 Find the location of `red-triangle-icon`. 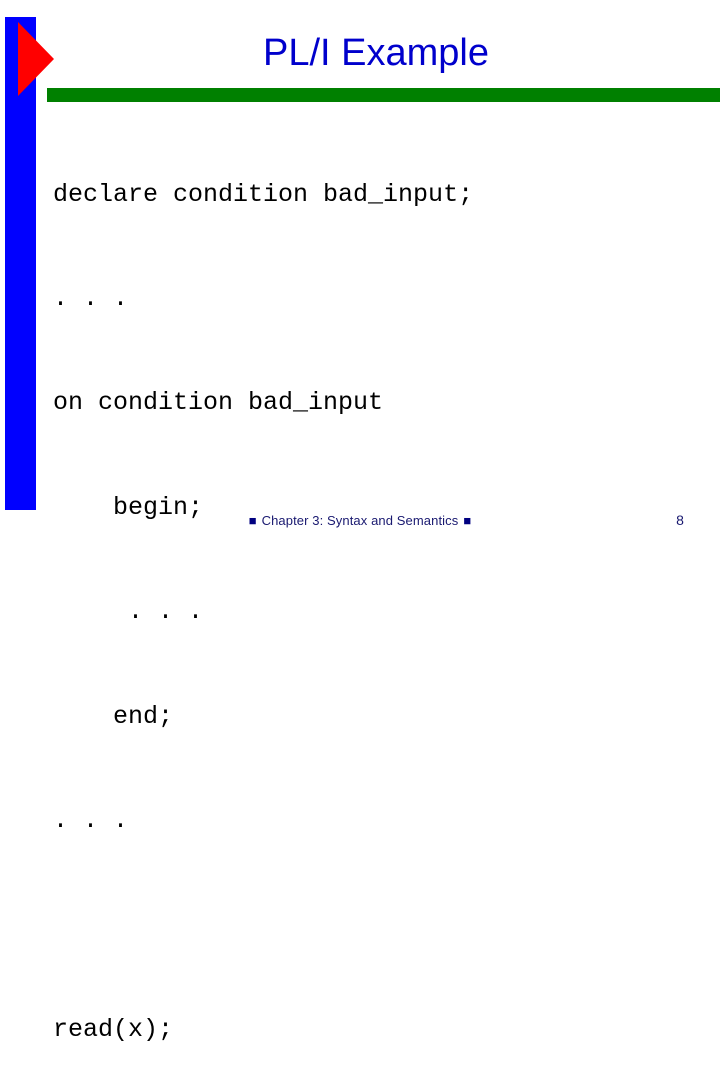

red-triangle-icon is located at coordinates (36, 59).